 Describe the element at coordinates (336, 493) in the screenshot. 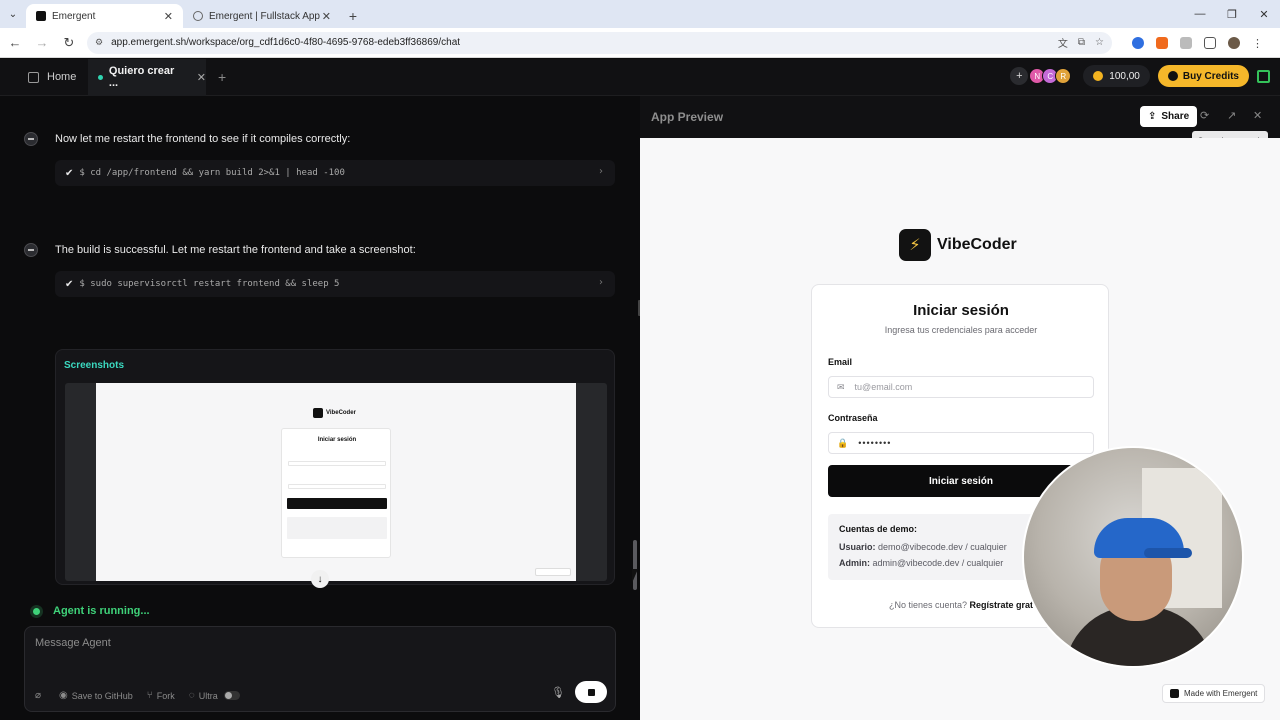

I see `thumb-login-card: Iniciar sesión` at that location.